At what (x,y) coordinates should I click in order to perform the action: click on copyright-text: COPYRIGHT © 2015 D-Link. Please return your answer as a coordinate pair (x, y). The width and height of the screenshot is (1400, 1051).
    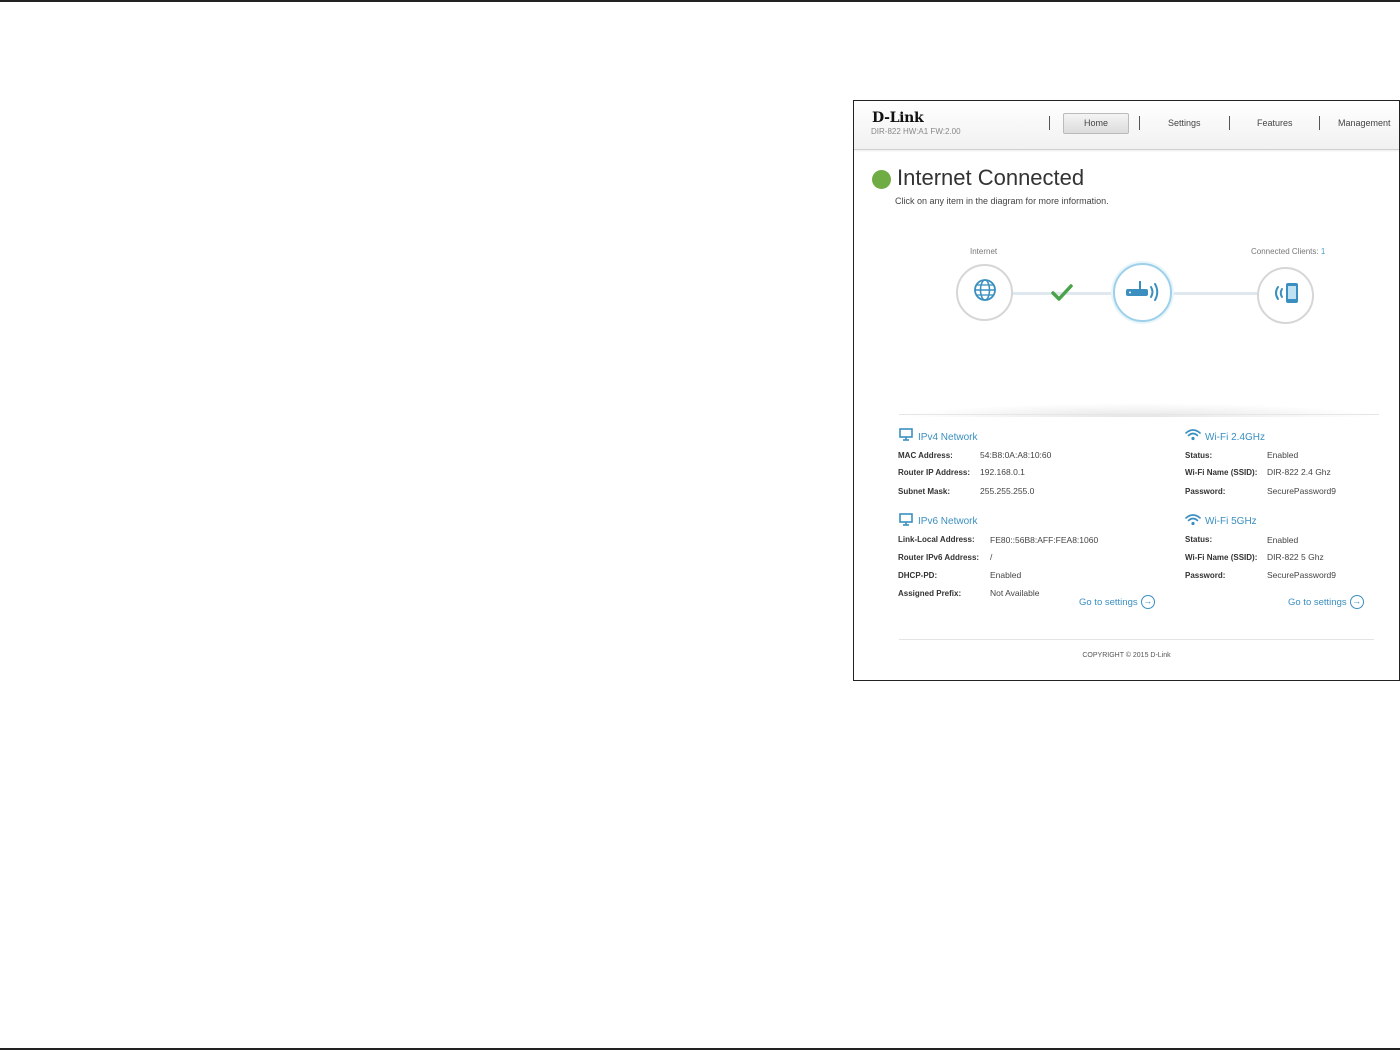
    Looking at the image, I should click on (1126, 655).